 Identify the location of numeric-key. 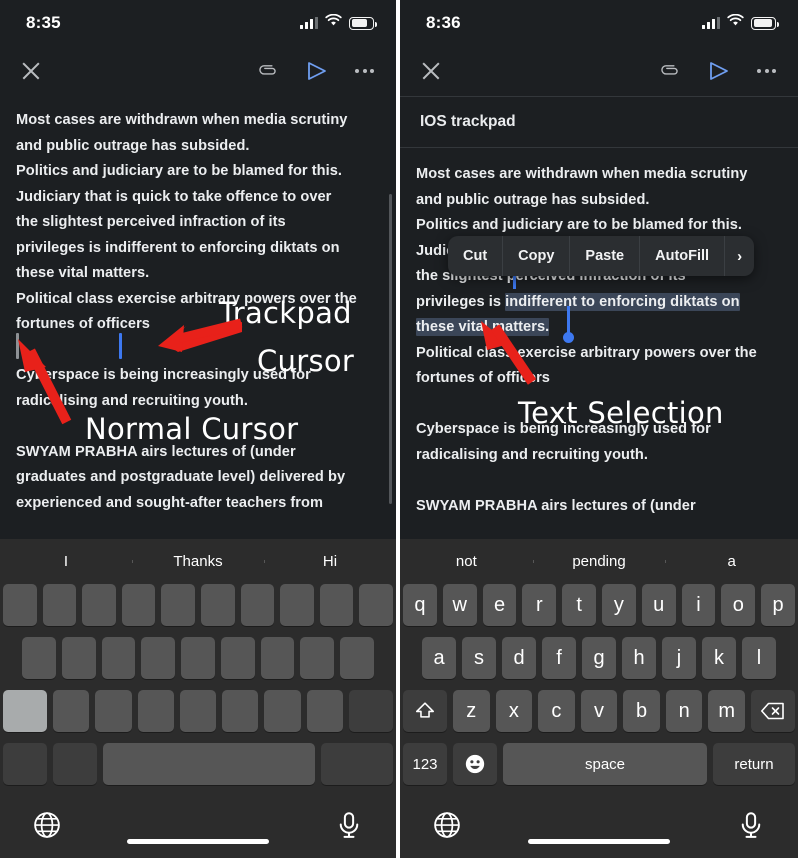
(25, 764).